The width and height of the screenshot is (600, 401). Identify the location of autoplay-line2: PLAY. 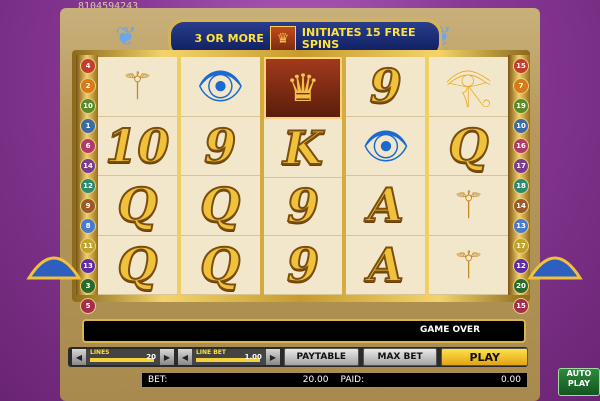
(579, 383).